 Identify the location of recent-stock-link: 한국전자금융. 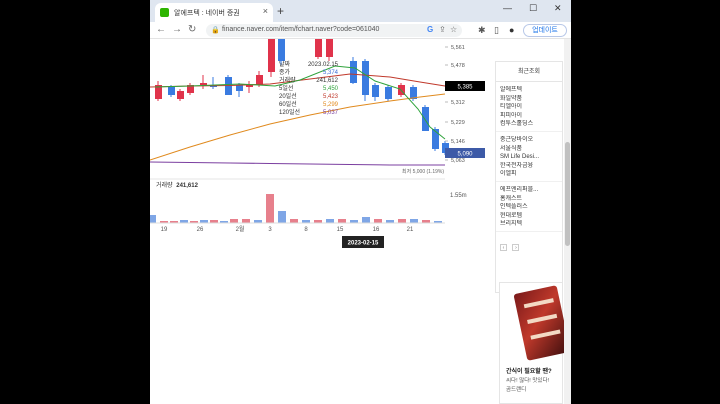
(531, 166).